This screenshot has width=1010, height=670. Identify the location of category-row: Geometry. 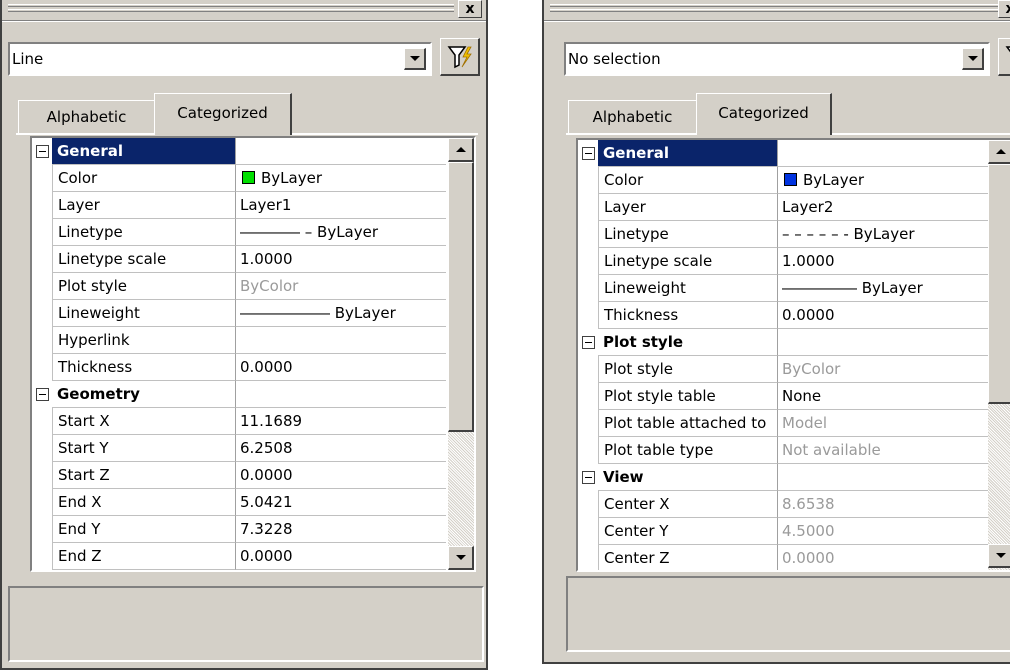
(239, 394).